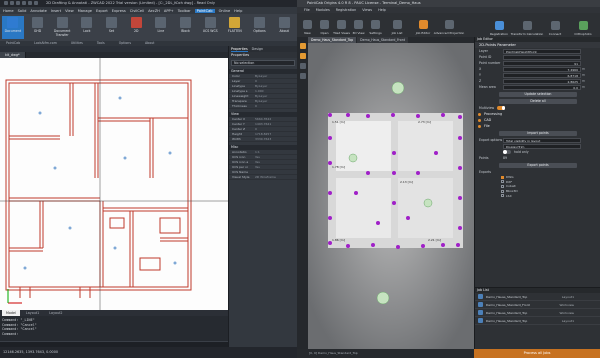 Image resolution: width=600 pixels, height=358 pixels. What do you see at coordinates (260, 27) in the screenshot?
I see `ribbon-button: Options` at bounding box center [260, 27].